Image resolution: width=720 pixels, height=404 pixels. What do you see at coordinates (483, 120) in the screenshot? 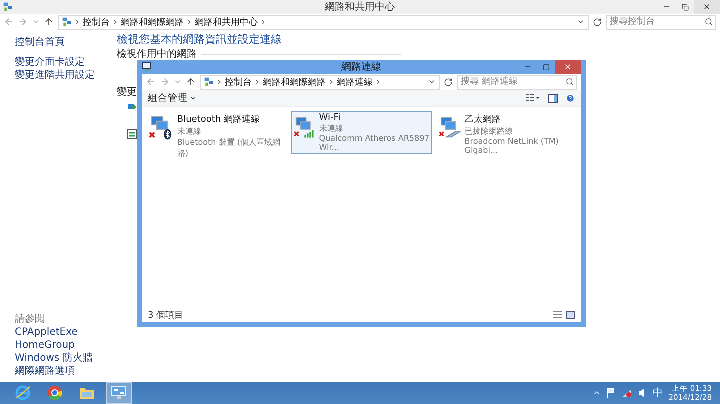
I see `connection-name: 乙太網路` at bounding box center [483, 120].